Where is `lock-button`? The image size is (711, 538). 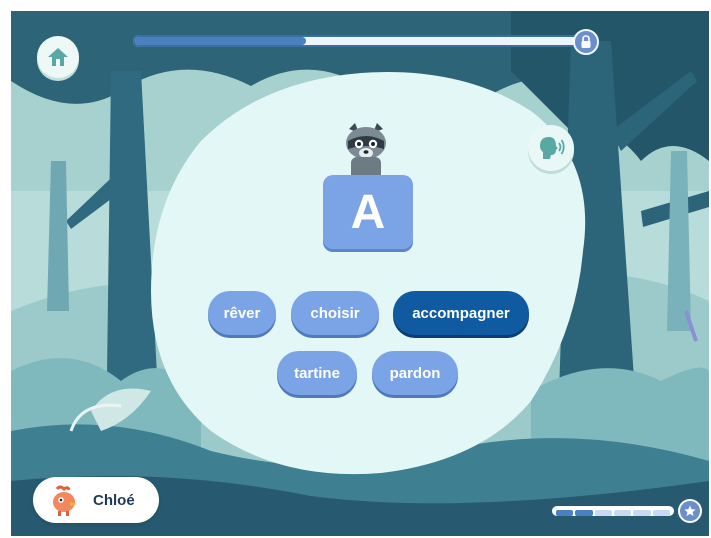
lock-button is located at coordinates (586, 42).